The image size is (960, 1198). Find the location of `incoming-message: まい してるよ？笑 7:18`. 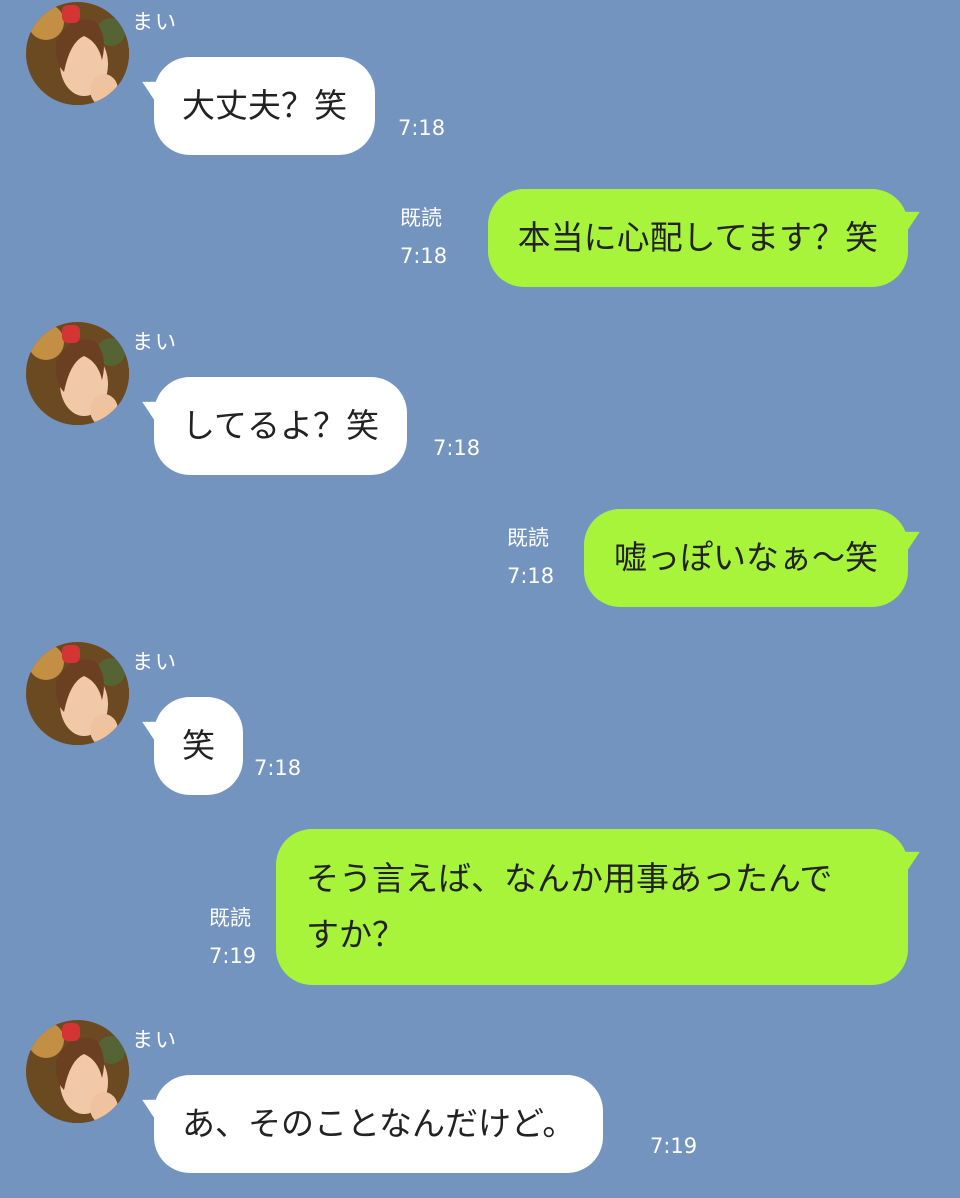

incoming-message: まい してるよ？笑 7:18 is located at coordinates (480, 398).